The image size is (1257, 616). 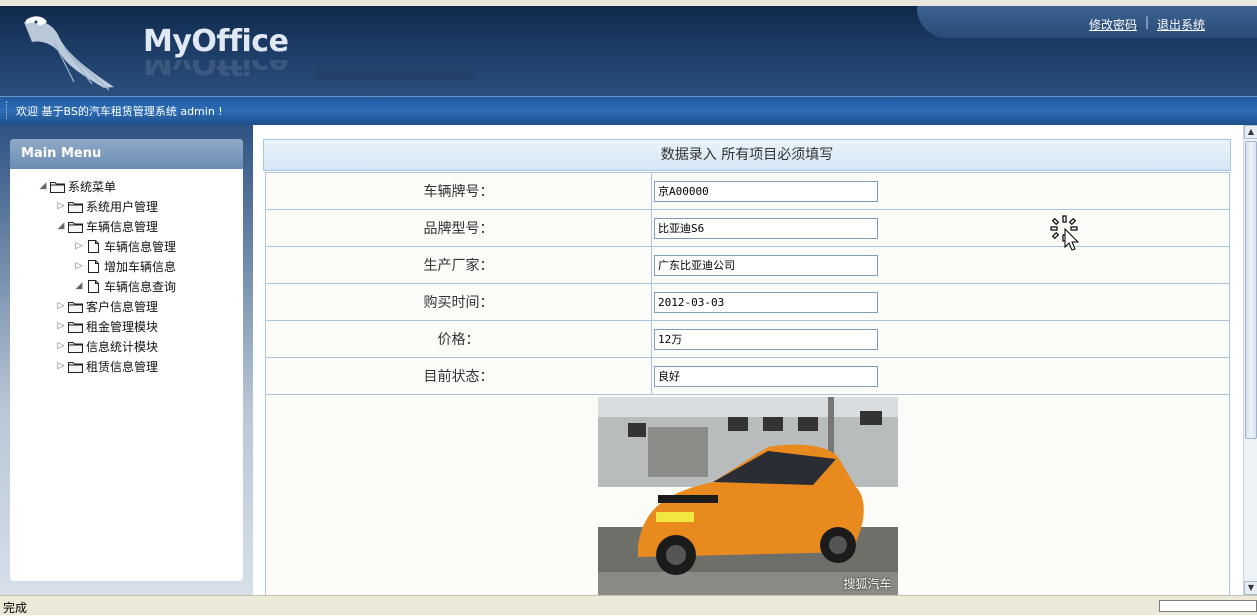 I want to click on logo-bird-icon, so click(x=69, y=53).